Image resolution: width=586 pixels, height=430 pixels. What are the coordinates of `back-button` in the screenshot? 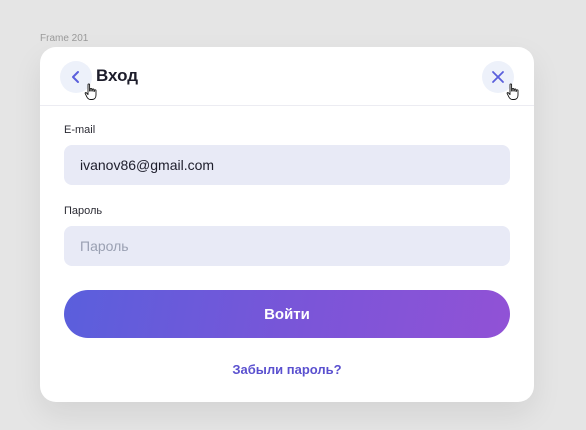 It's located at (78, 80).